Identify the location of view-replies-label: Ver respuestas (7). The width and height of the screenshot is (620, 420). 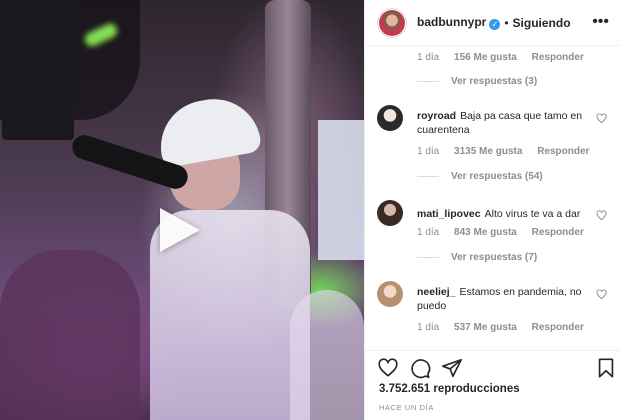
(494, 257).